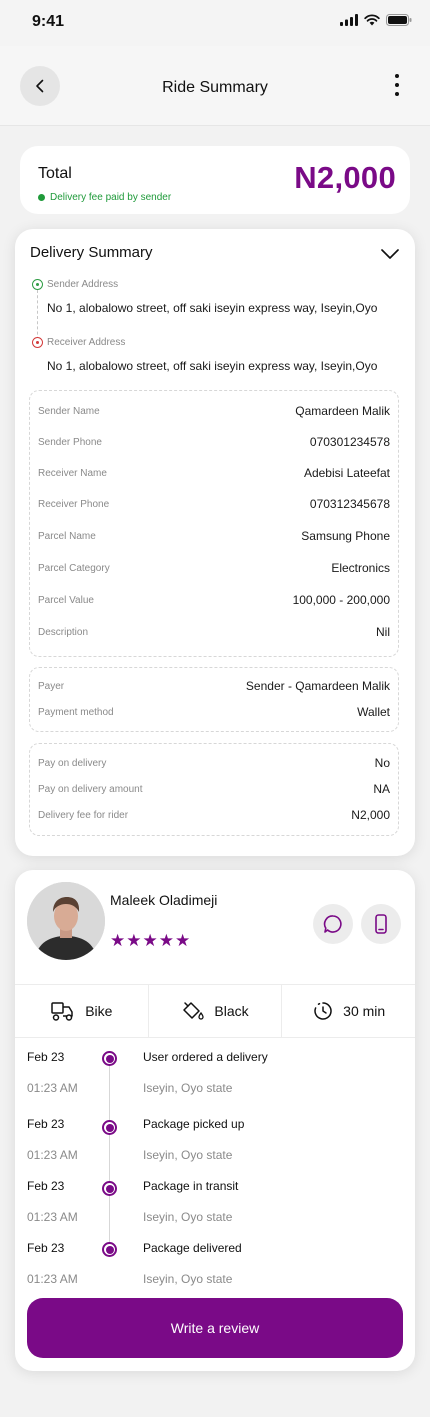 Image resolution: width=430 pixels, height=1417 pixels. I want to click on fee-note: Delivery fee paid by sender, so click(104, 197).